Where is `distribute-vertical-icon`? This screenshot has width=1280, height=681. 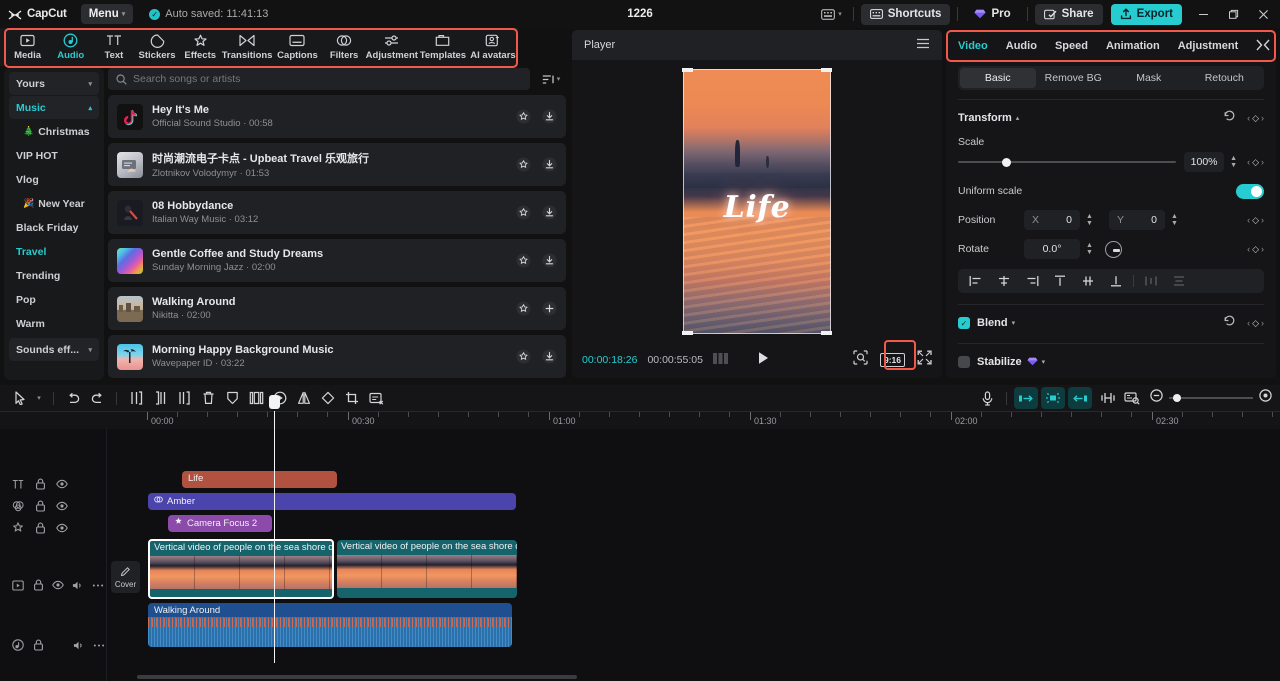 distribute-vertical-icon is located at coordinates (1179, 281).